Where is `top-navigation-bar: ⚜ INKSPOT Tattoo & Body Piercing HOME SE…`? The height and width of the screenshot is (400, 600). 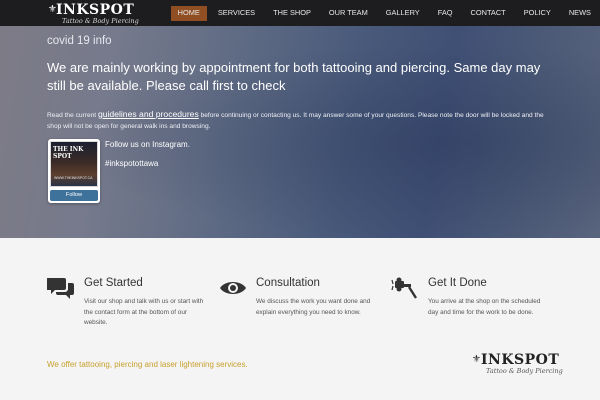 top-navigation-bar: ⚜ INKSPOT Tattoo & Body Piercing HOME SE… is located at coordinates (300, 13).